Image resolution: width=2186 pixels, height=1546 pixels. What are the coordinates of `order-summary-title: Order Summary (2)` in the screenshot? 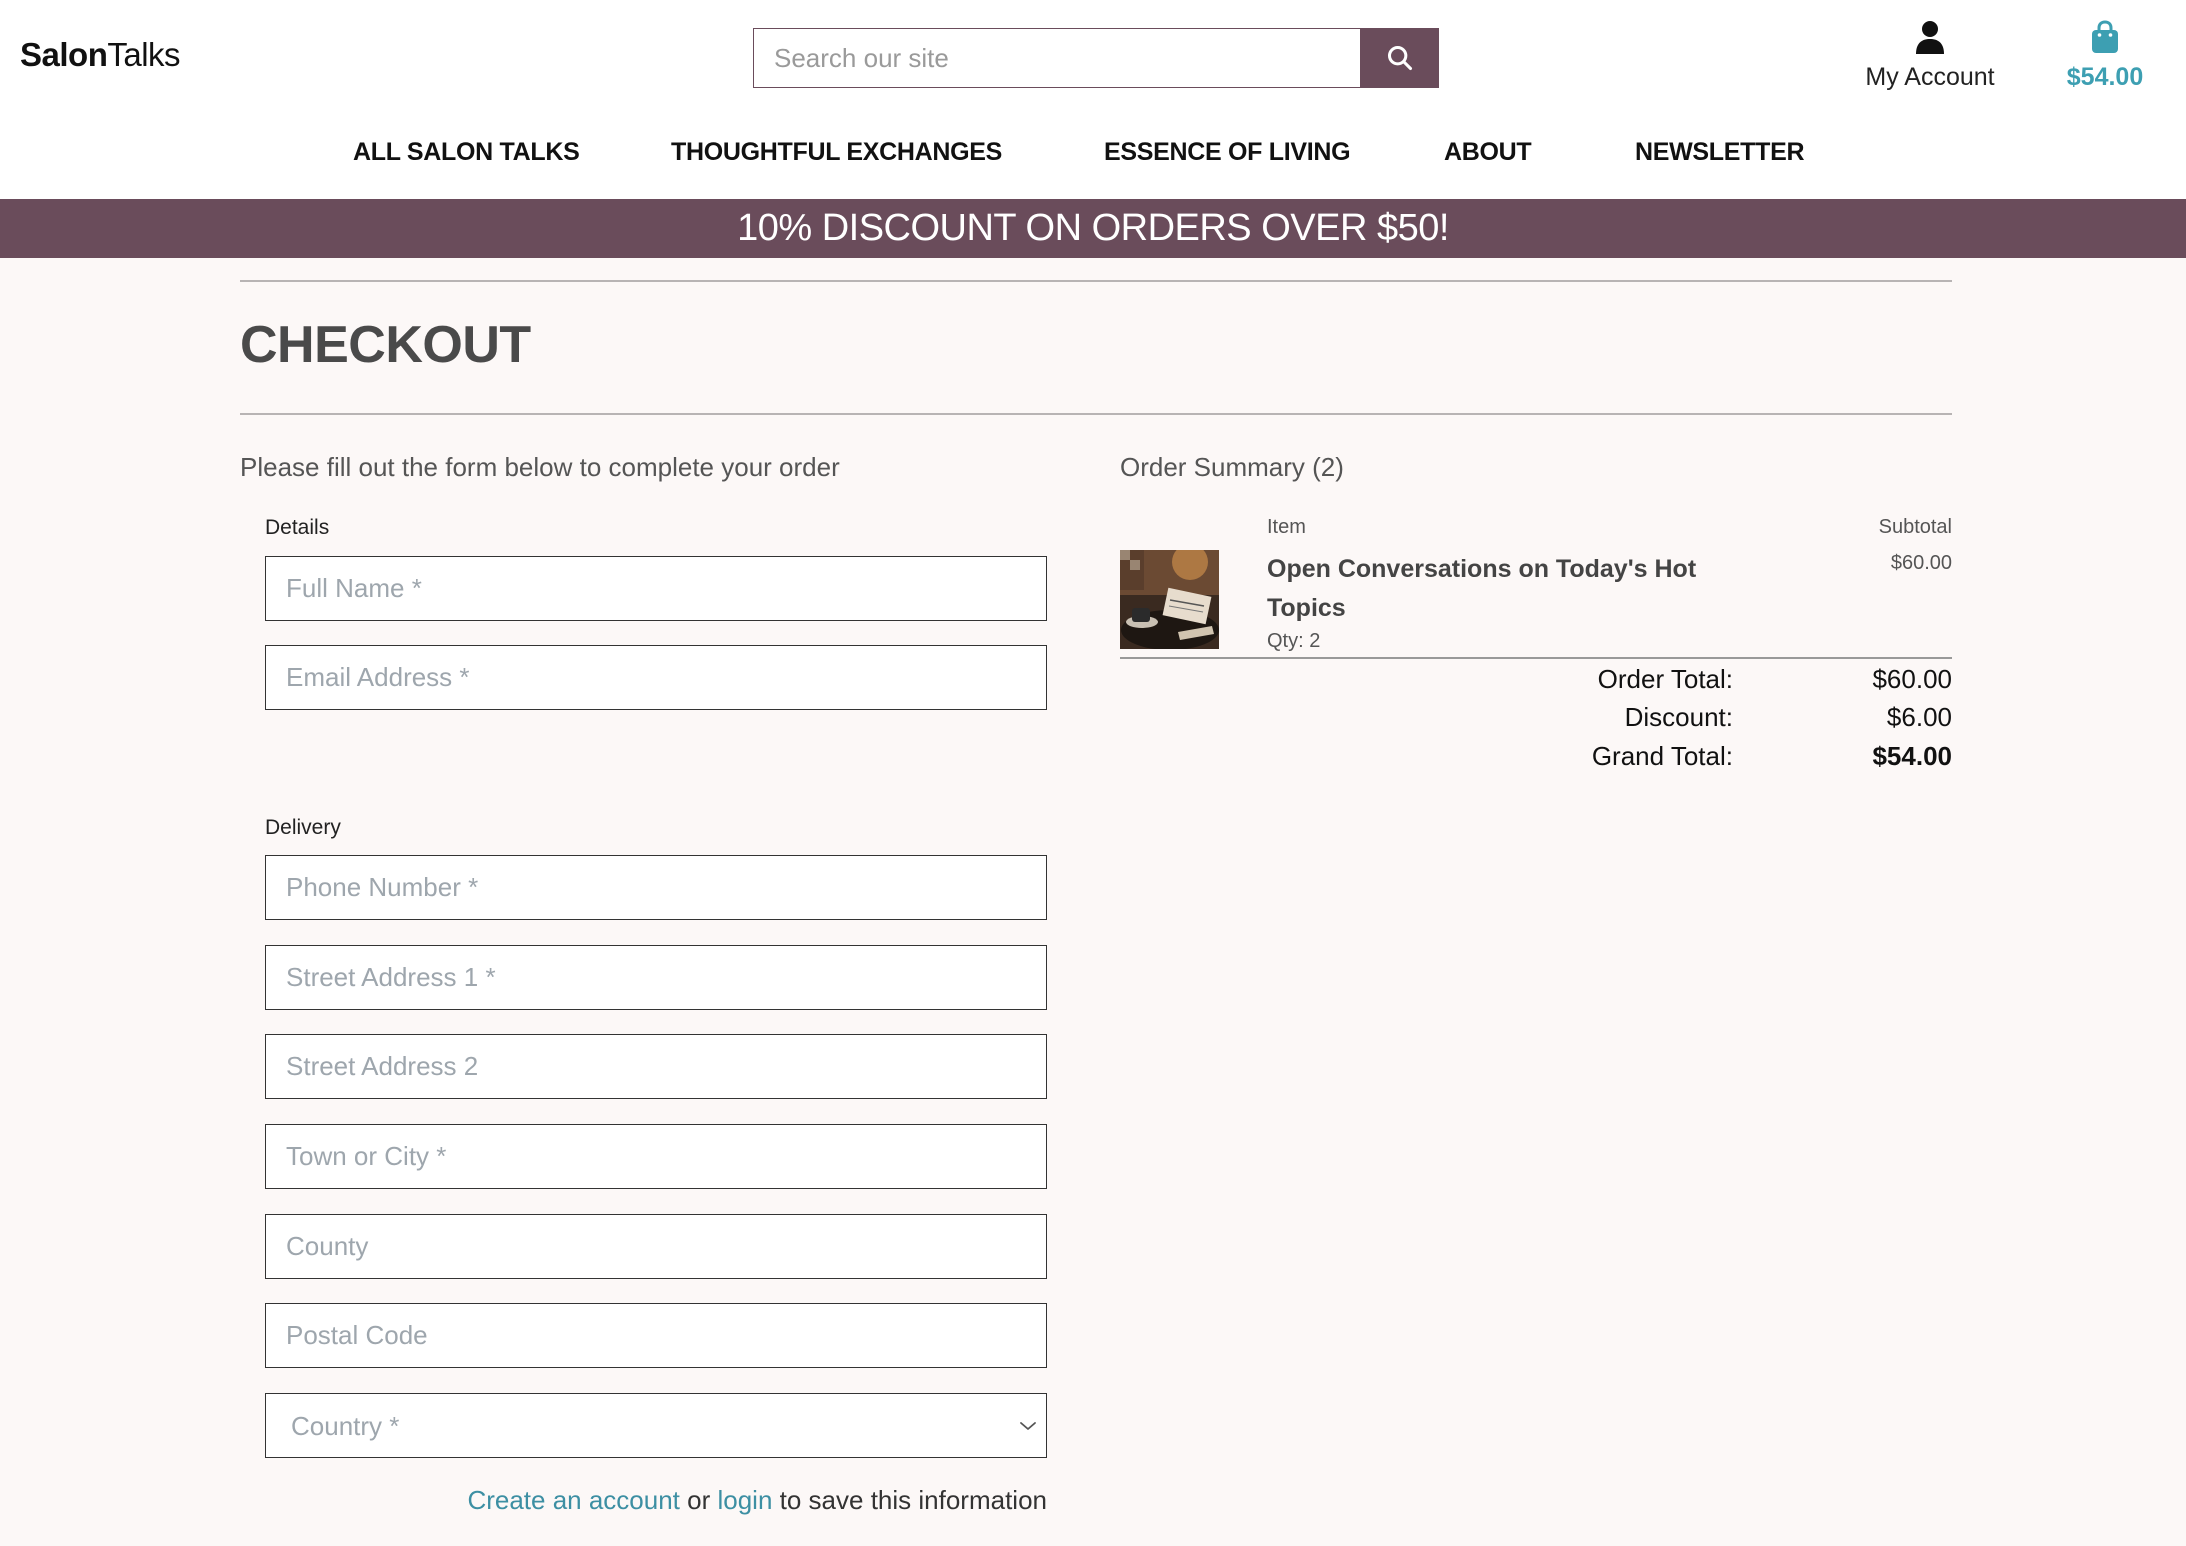 It's located at (1232, 467).